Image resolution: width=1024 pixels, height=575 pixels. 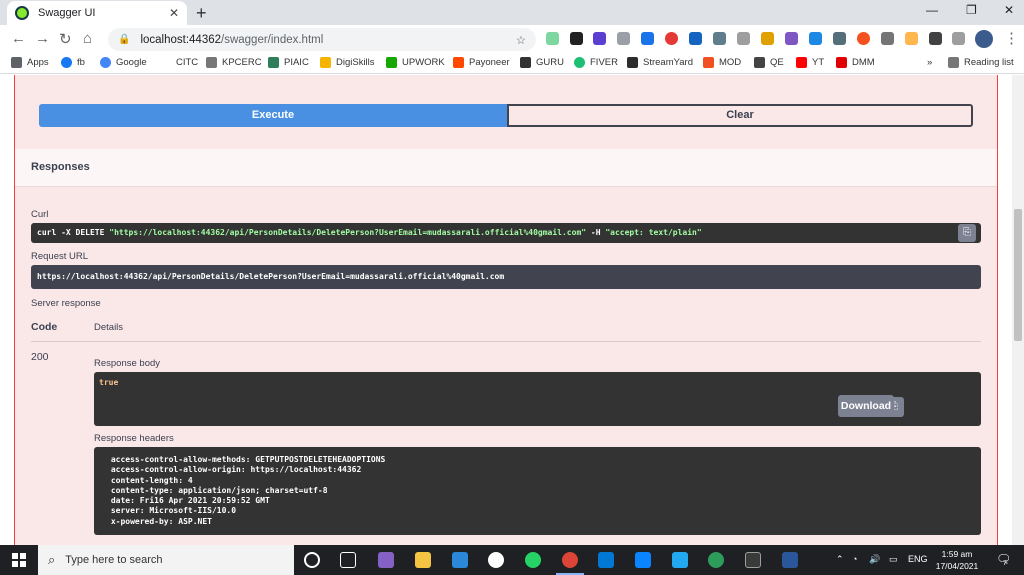 I want to click on chevron-up-icon: ⌃, so click(x=840, y=559).